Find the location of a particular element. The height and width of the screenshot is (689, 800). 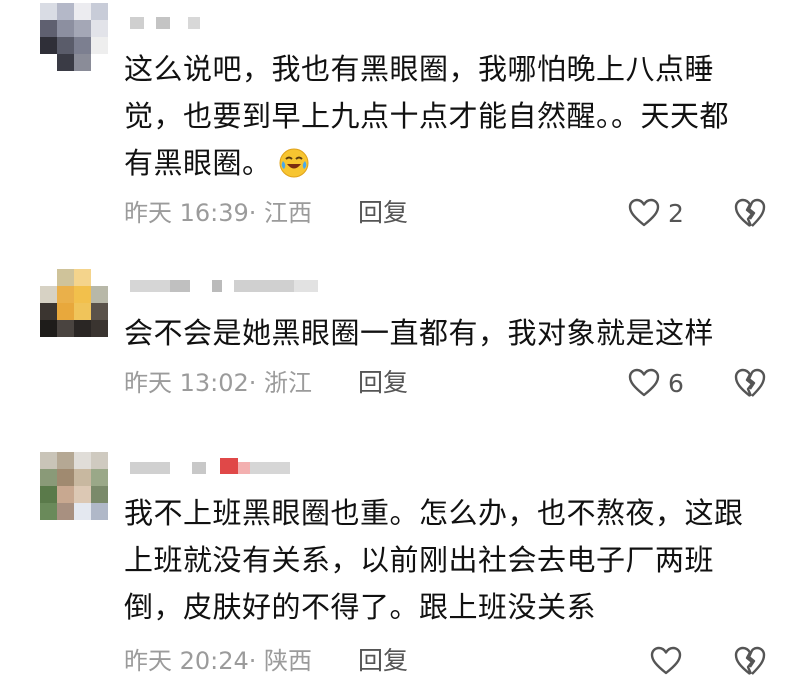

comment-line-text: 有黑眼圈。 is located at coordinates (198, 163).